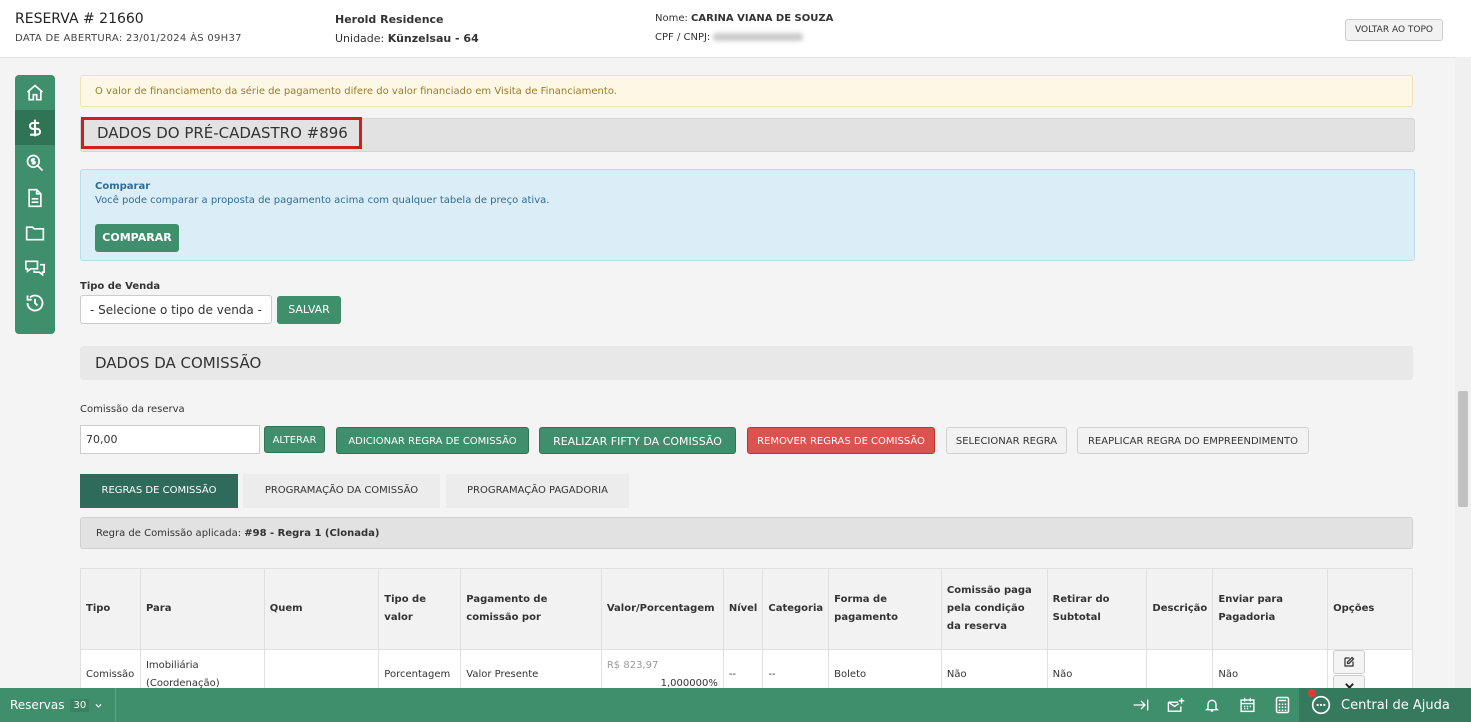 The image size is (1471, 722). What do you see at coordinates (115, 705) in the screenshot?
I see `bottom-divider` at bounding box center [115, 705].